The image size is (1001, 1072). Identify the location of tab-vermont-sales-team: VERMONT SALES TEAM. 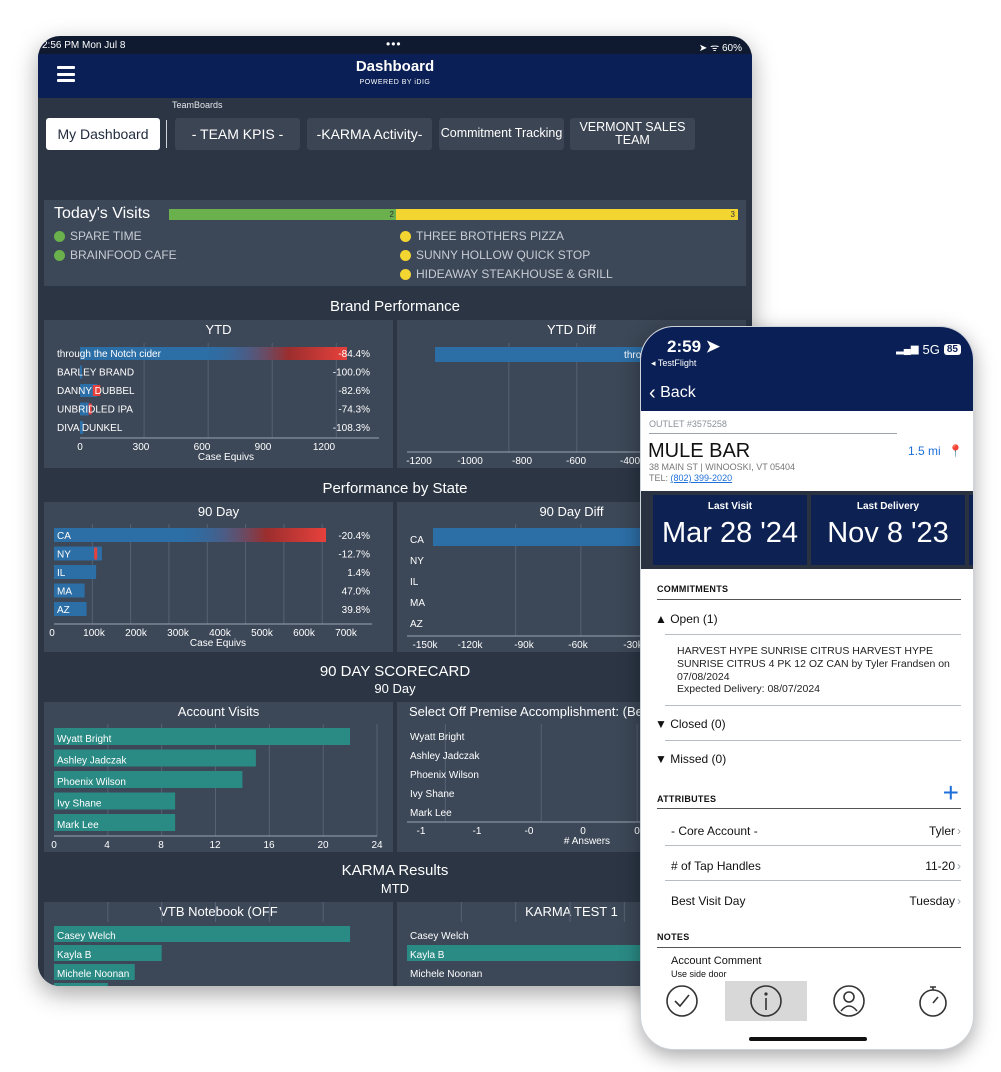
(632, 134).